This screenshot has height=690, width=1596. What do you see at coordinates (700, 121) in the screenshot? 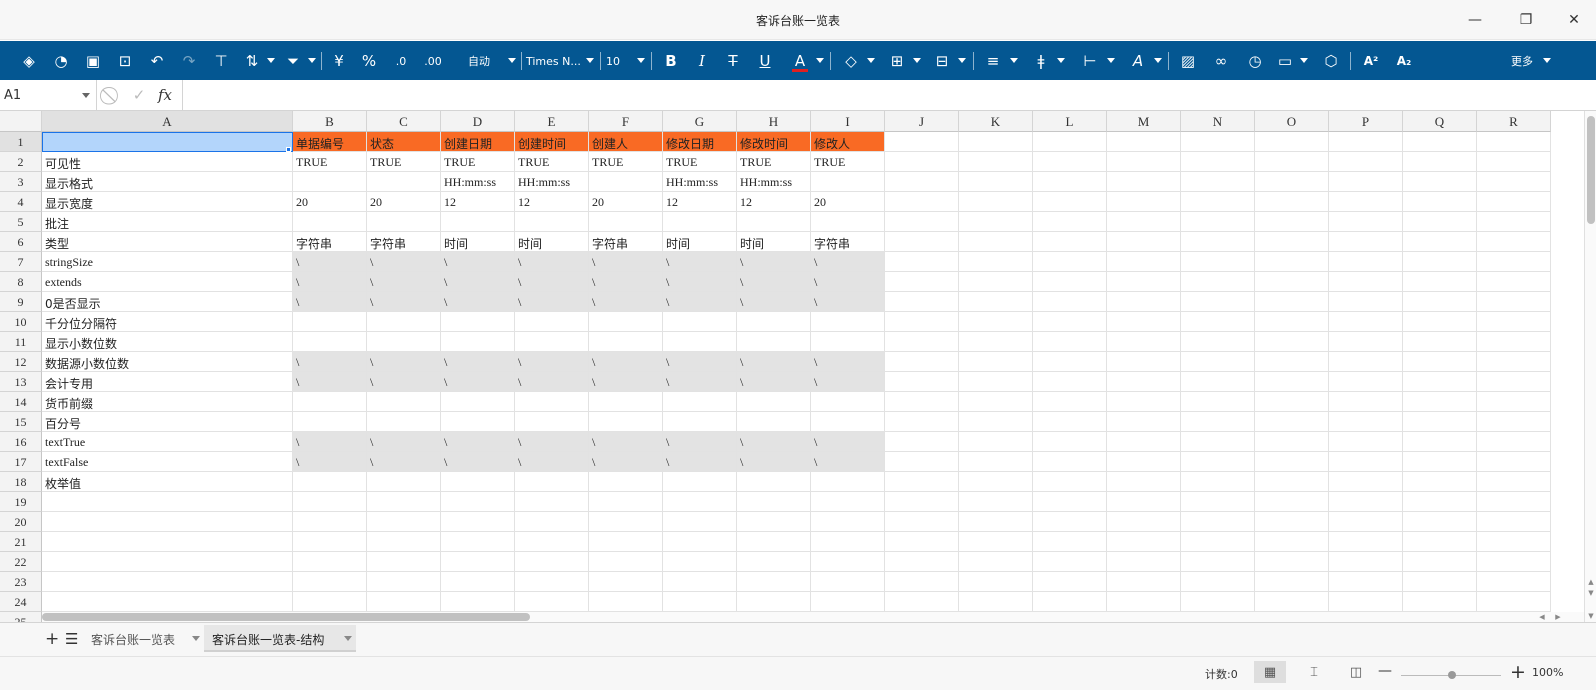
I see `column-header: G` at bounding box center [700, 121].